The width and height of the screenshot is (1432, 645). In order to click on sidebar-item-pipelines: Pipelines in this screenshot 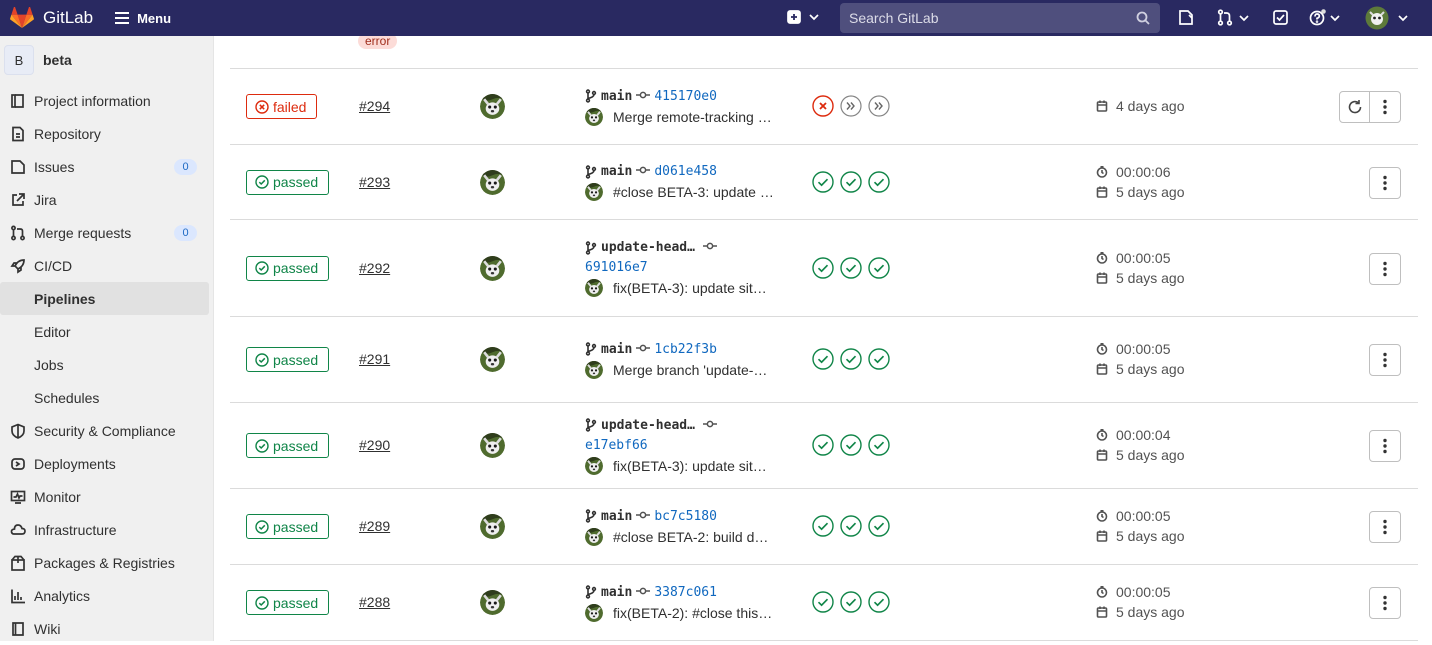, I will do `click(104, 298)`.